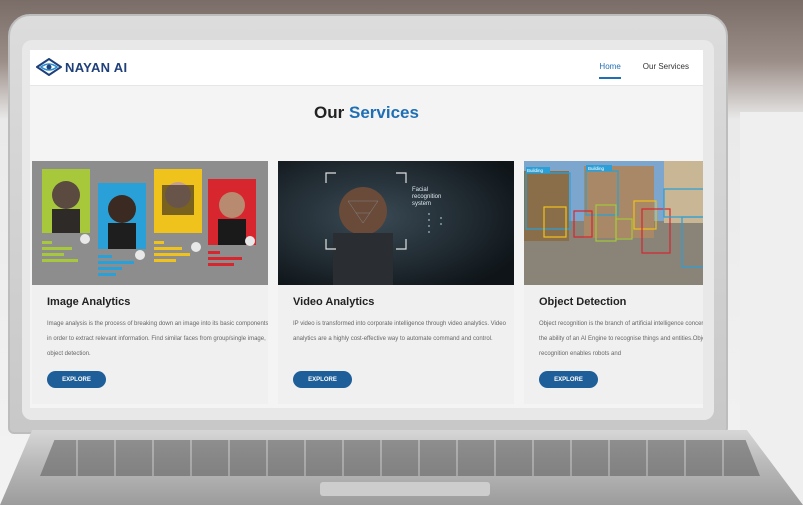 The height and width of the screenshot is (505, 803). What do you see at coordinates (49, 67) in the screenshot?
I see `eye-logo-icon` at bounding box center [49, 67].